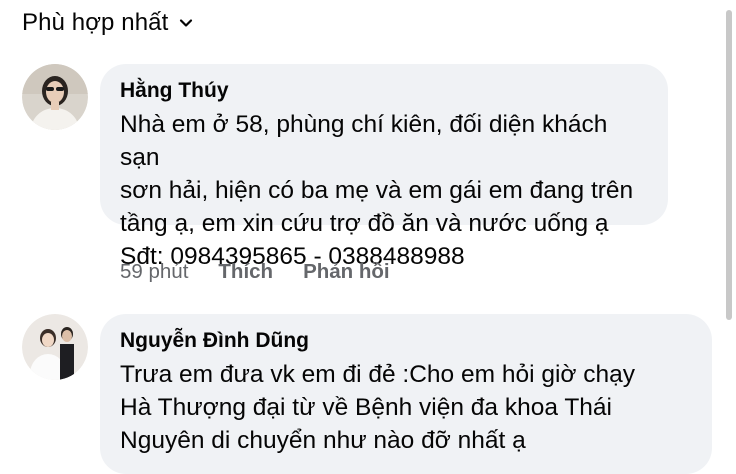  Describe the element at coordinates (346, 272) in the screenshot. I see `reply-button: Phản hồi` at that location.